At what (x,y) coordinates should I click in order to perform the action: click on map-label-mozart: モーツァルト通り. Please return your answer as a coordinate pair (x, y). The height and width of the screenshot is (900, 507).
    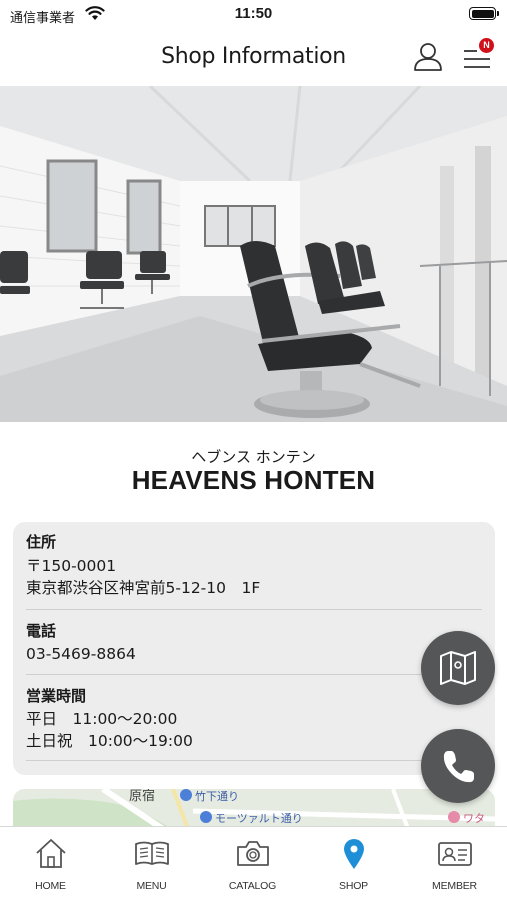
    Looking at the image, I should click on (259, 818).